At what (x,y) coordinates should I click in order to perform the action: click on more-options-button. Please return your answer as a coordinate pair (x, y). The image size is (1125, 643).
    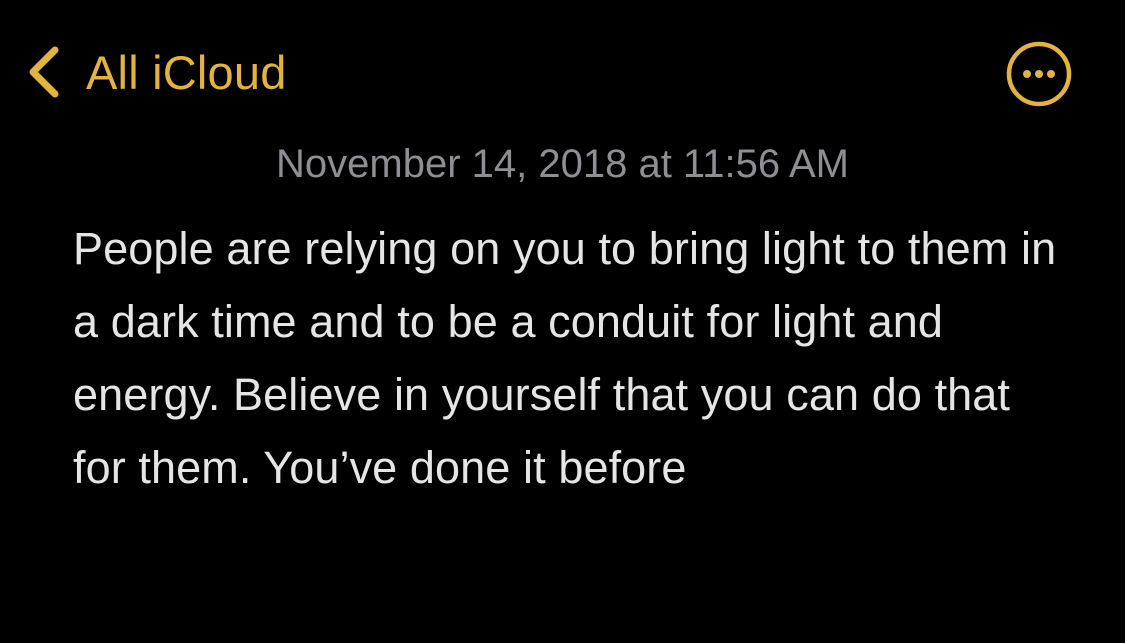
    Looking at the image, I should click on (1039, 74).